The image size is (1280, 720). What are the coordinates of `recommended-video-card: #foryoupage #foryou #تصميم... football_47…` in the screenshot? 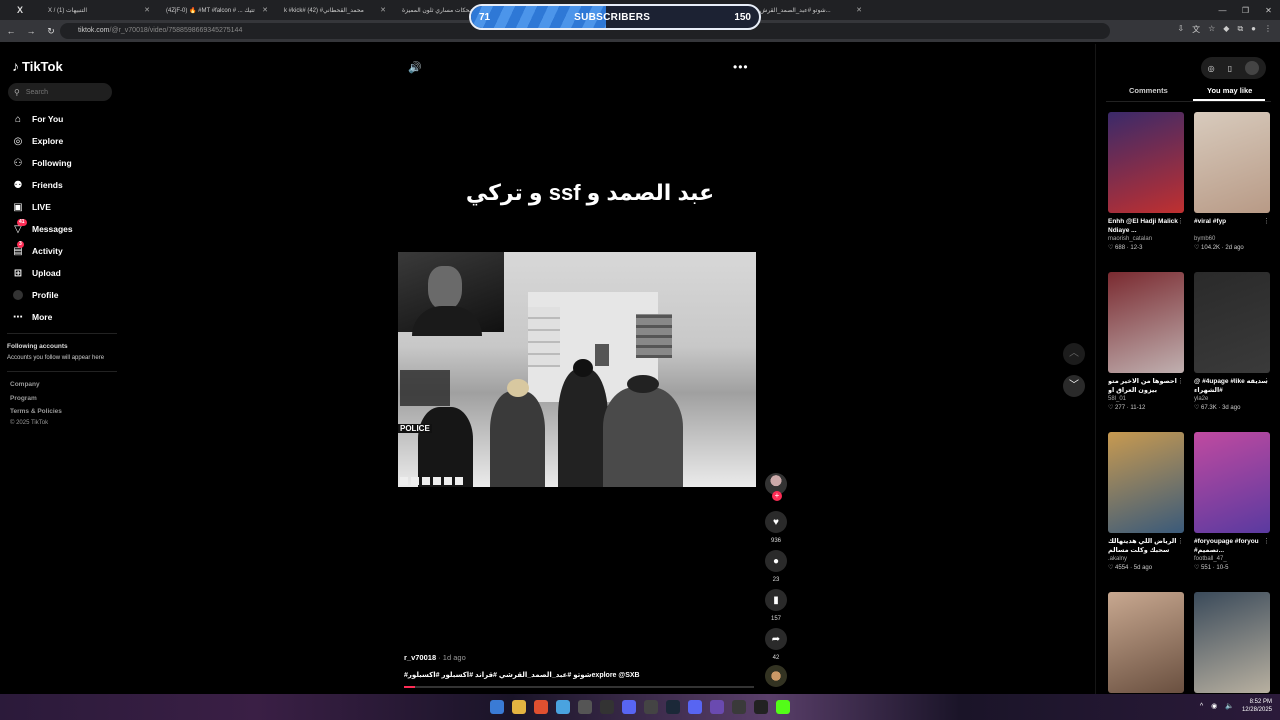 It's located at (1232, 501).